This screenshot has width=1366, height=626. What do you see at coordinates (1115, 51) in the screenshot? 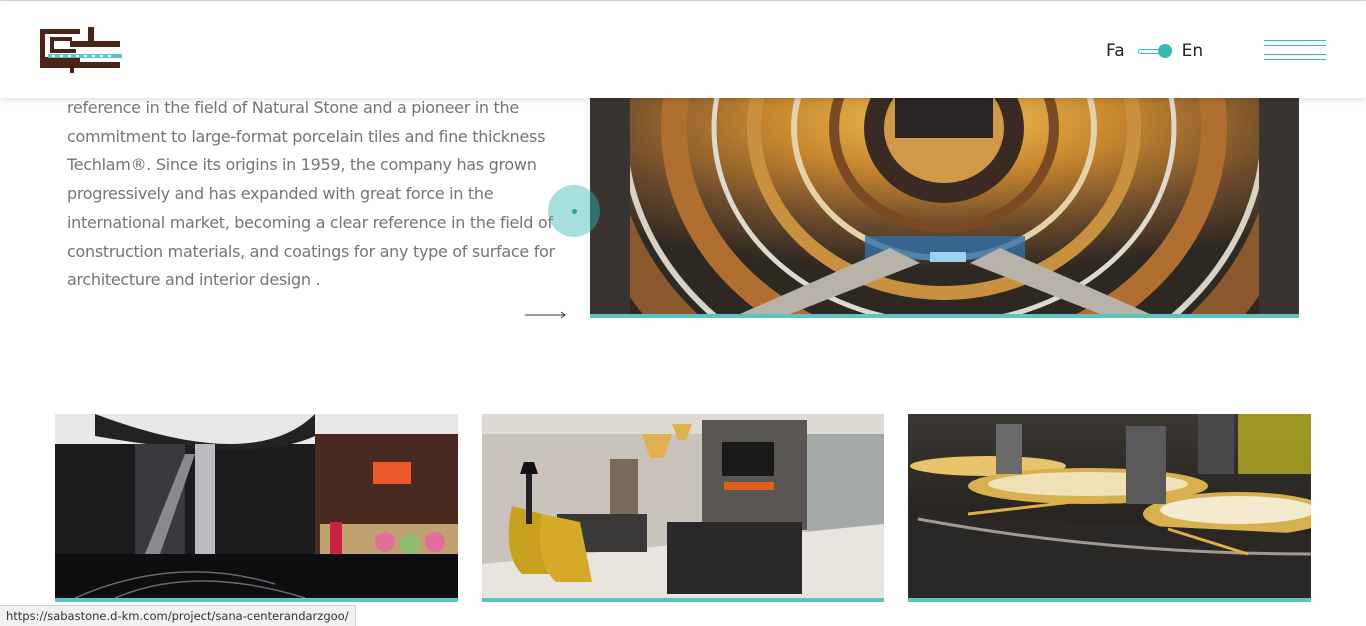
I see `lang-fa-option: Fa` at bounding box center [1115, 51].